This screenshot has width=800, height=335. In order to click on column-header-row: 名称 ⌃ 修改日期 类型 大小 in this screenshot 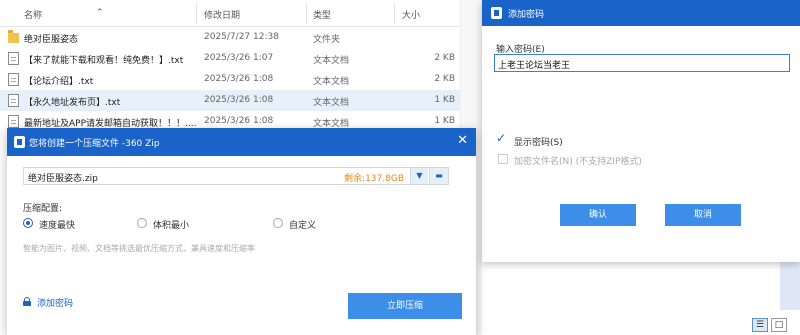, I will do `click(230, 13)`.